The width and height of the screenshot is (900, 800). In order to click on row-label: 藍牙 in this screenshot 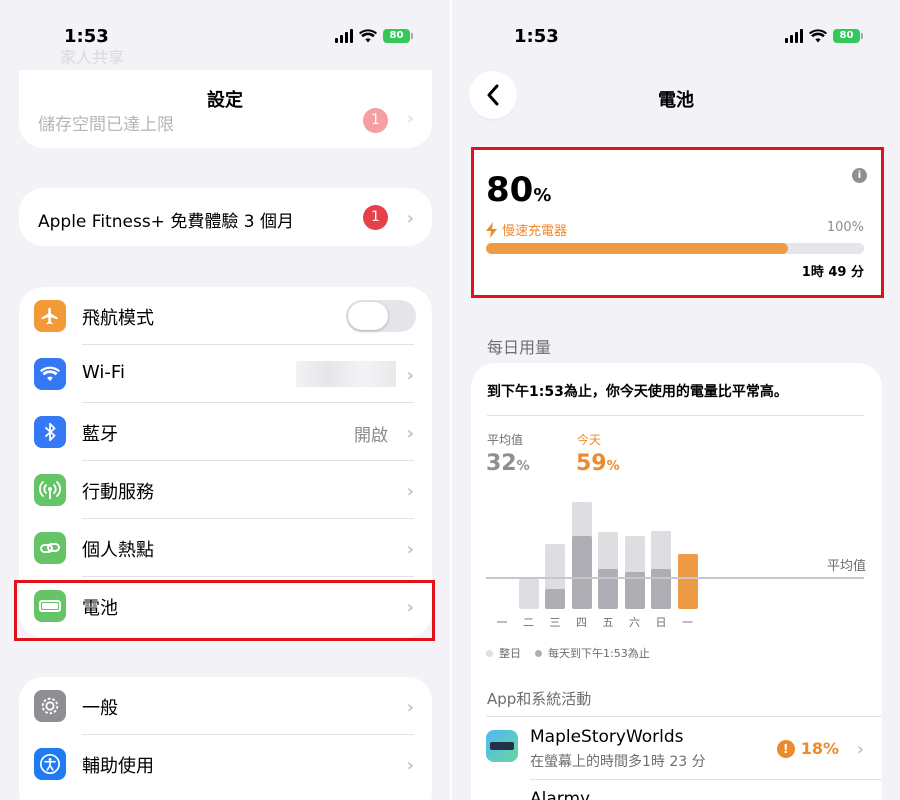, I will do `click(100, 434)`.